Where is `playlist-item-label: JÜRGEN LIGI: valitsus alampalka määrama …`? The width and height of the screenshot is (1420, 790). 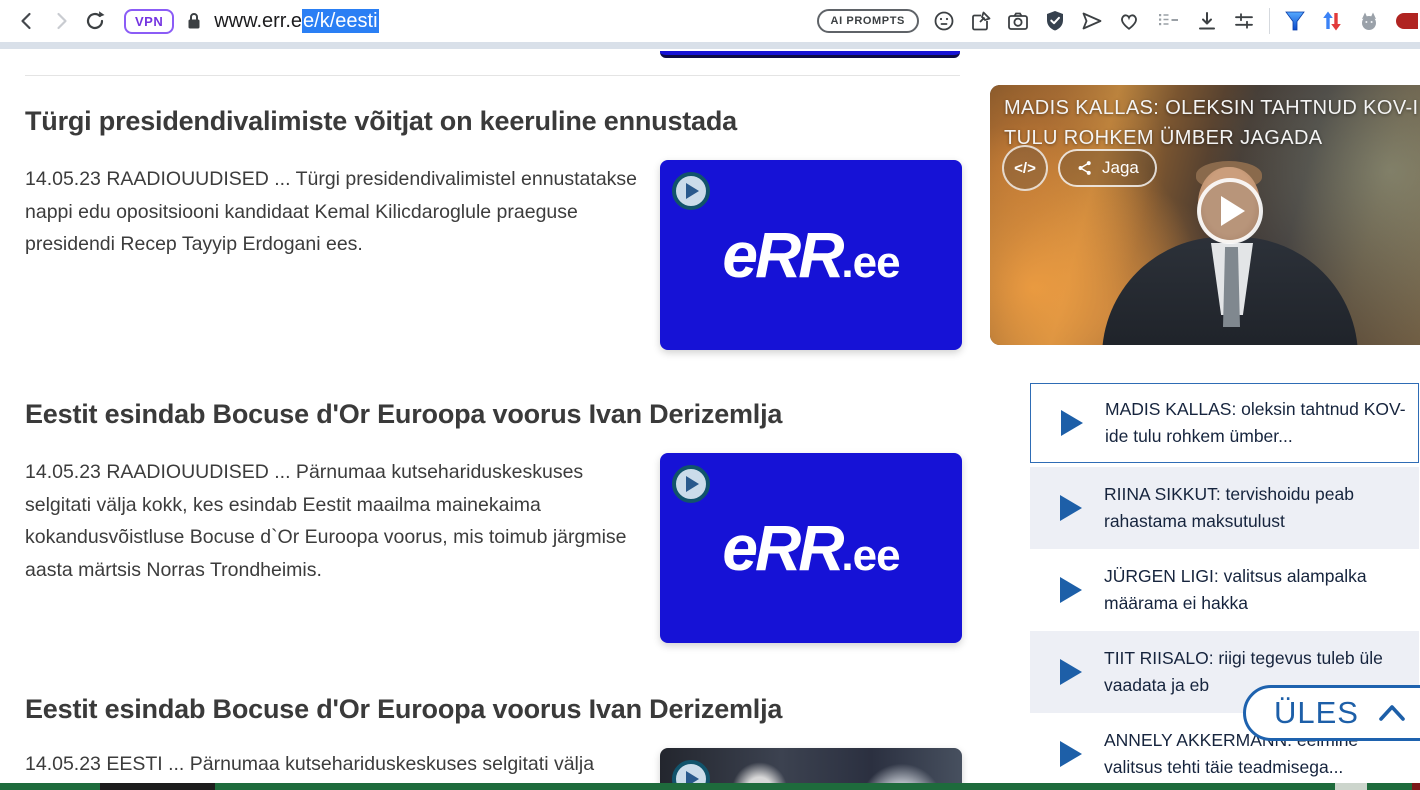
playlist-item-label: JÜRGEN LIGI: valitsus alampalka määrama … is located at coordinates (1235, 589).